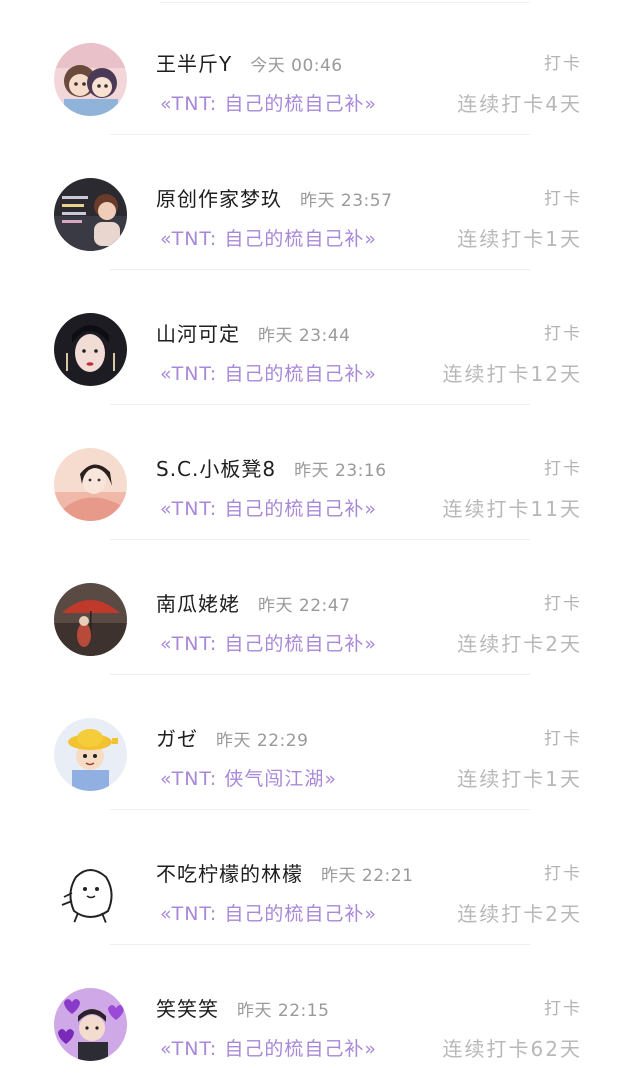 This screenshot has height=1087, width=640. I want to click on user-name: 山河可定, so click(198, 332).